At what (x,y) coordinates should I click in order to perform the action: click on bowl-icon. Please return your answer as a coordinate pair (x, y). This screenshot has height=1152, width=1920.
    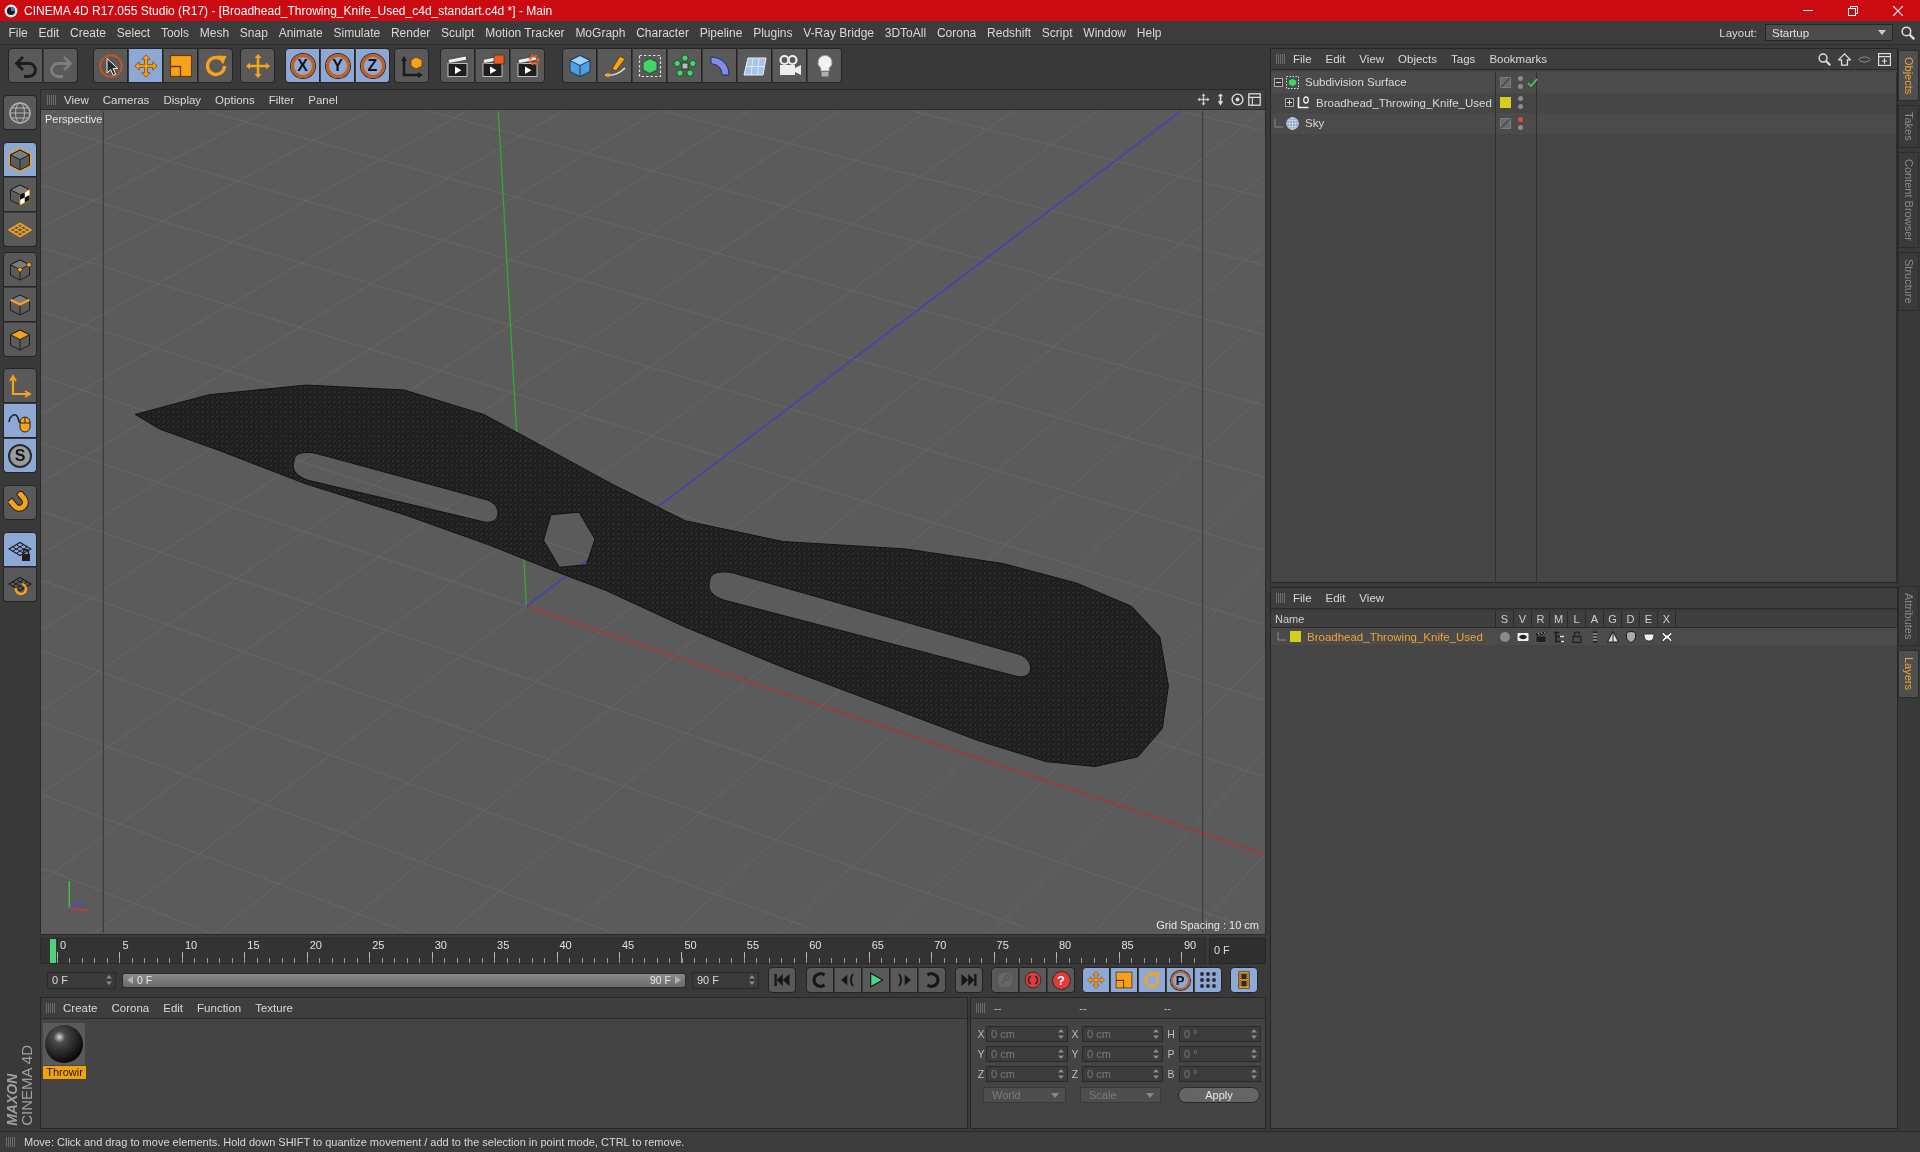
    Looking at the image, I should click on (1649, 636).